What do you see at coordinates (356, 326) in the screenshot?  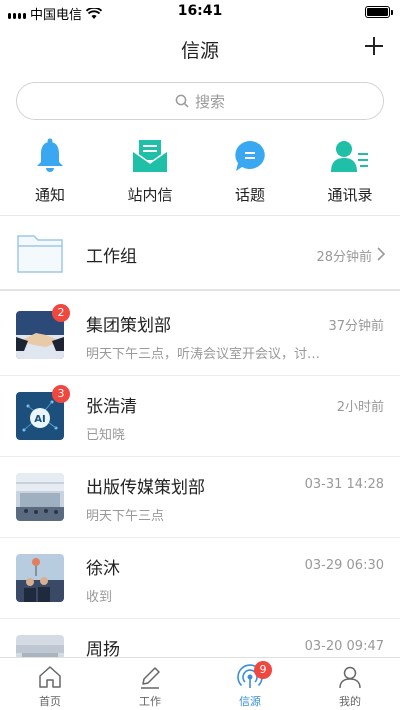 I see `chat-time: 37分钟前` at bounding box center [356, 326].